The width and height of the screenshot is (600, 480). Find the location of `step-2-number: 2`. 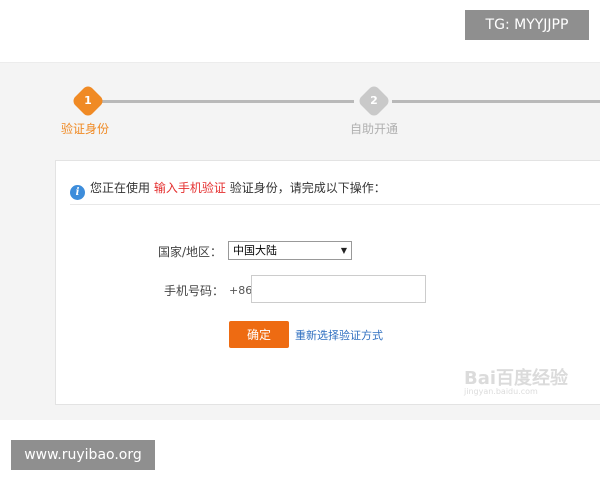

step-2-number: 2 is located at coordinates (374, 100).